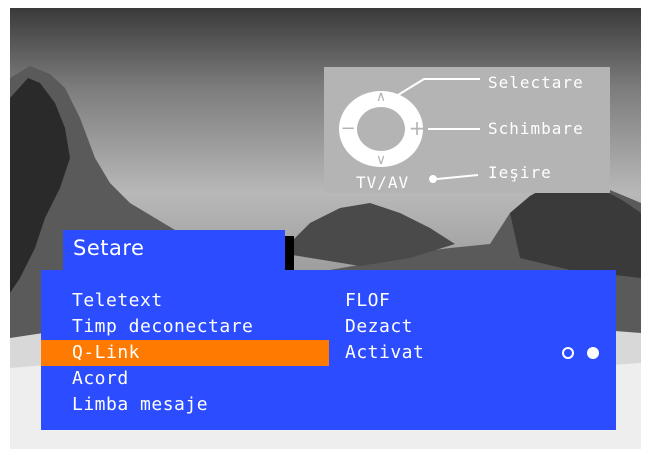  What do you see at coordinates (384, 353) in the screenshot?
I see `q-link-value: Activat` at bounding box center [384, 353].